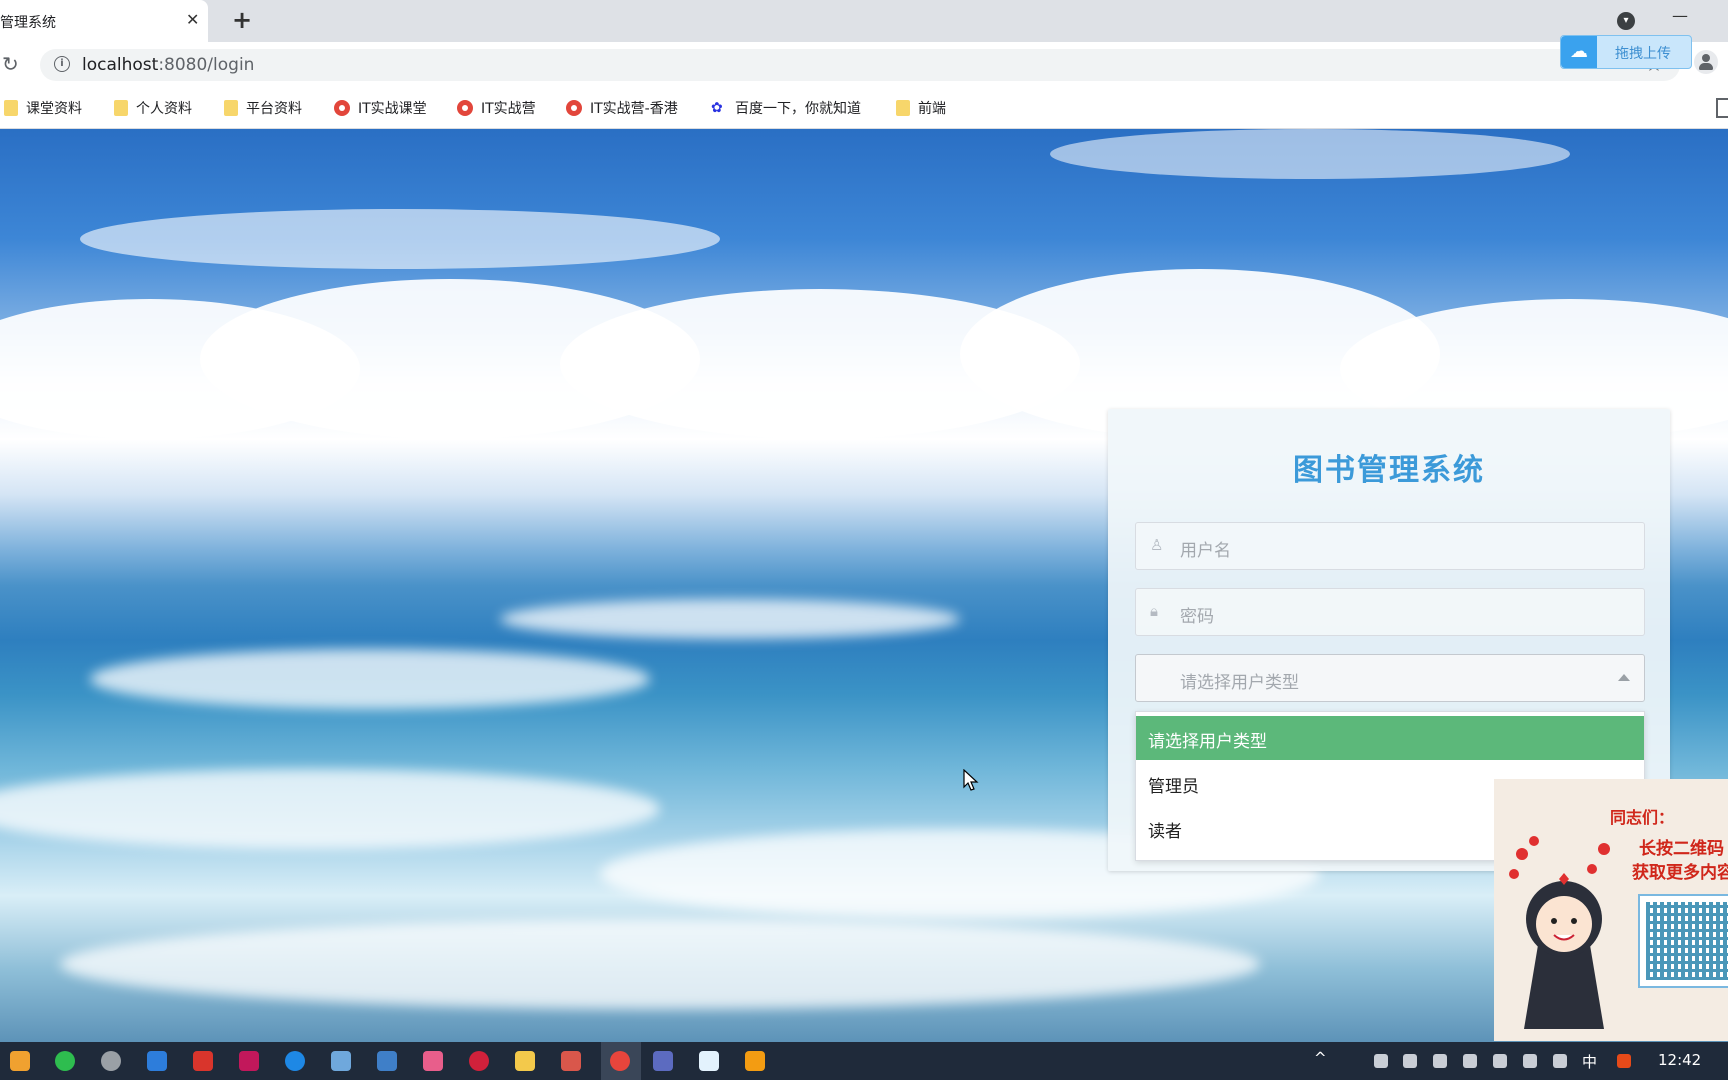 The image size is (1728, 1080). Describe the element at coordinates (10, 64) in the screenshot. I see `reload-icon: ↻` at that location.